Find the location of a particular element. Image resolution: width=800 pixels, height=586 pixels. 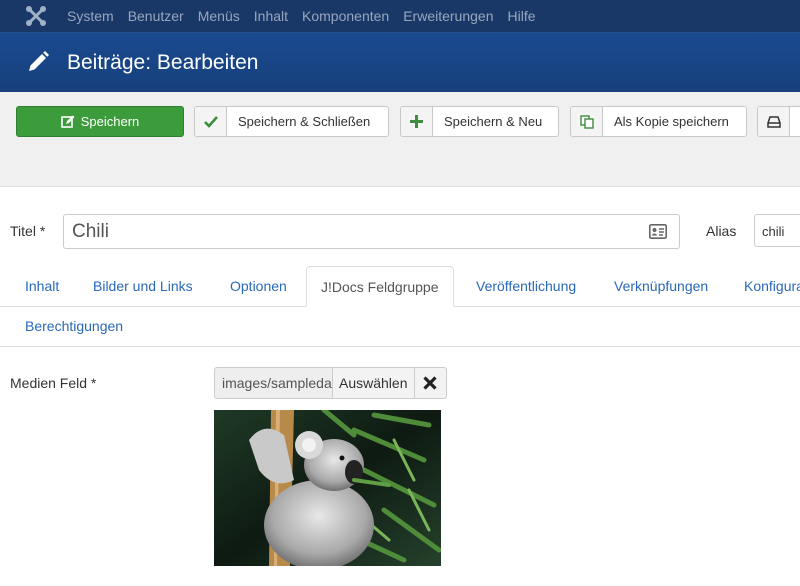

media-field-label: Medien Feld * is located at coordinates (53, 383).